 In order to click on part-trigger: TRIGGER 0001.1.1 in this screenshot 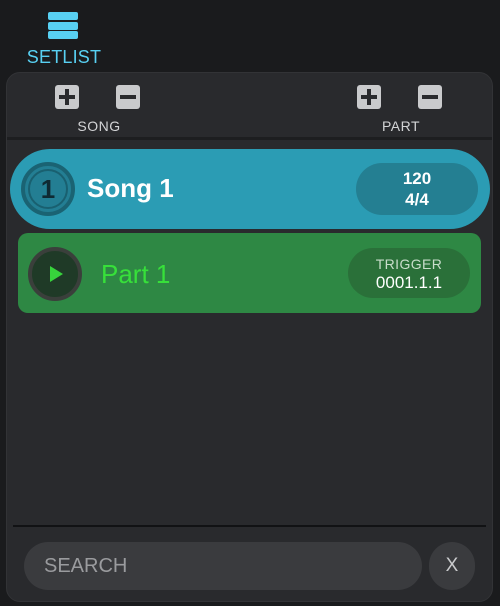, I will do `click(409, 273)`.